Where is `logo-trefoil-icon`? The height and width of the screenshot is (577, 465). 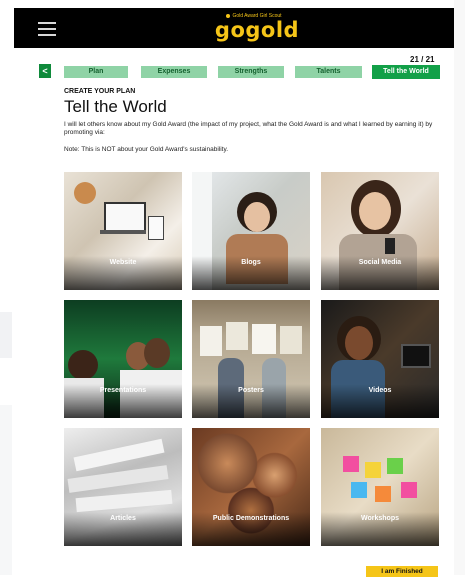
logo-trefoil-icon is located at coordinates (228, 16).